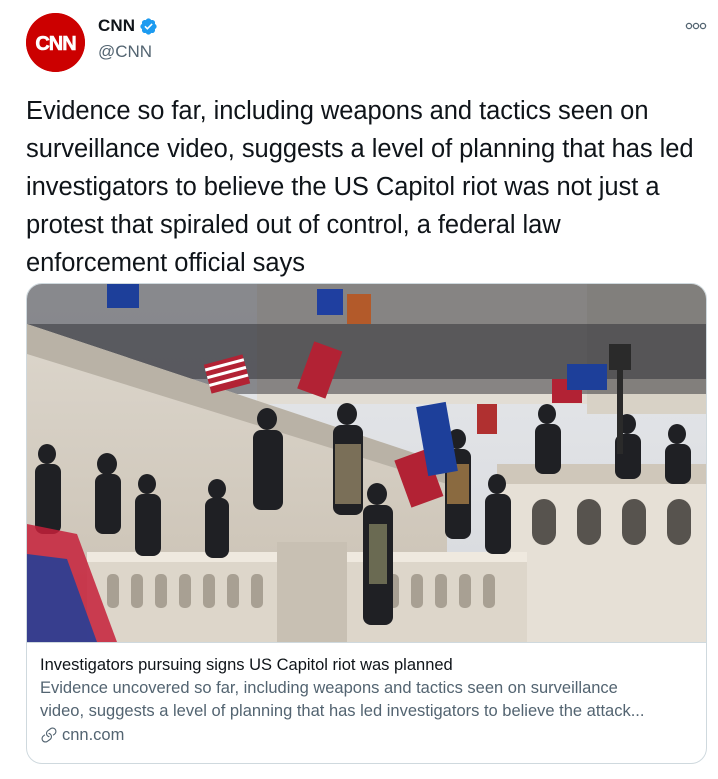 Image resolution: width=718 pixels, height=779 pixels. I want to click on avatar: CNN, so click(55, 42).